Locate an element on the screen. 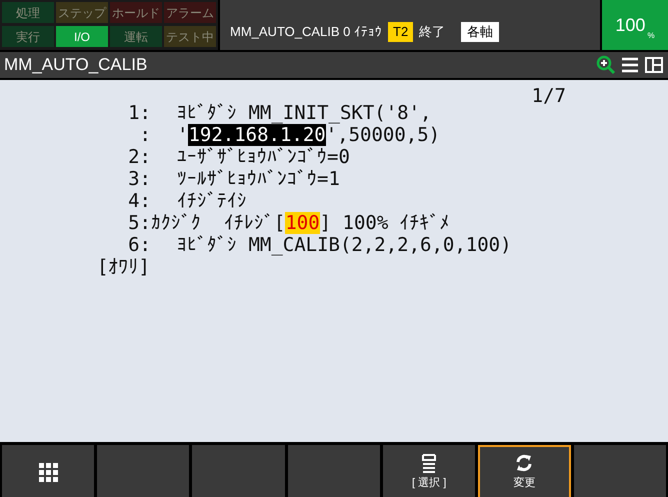 The width and height of the screenshot is (668, 497). line-number: 6: is located at coordinates (139, 245).